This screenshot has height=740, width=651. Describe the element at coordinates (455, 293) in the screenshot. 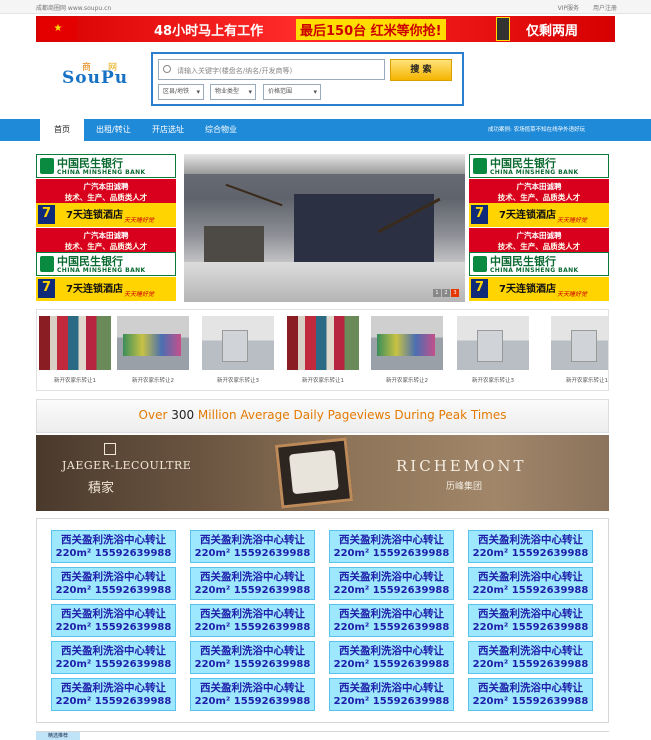

I see `slider-dot-active: 3` at that location.